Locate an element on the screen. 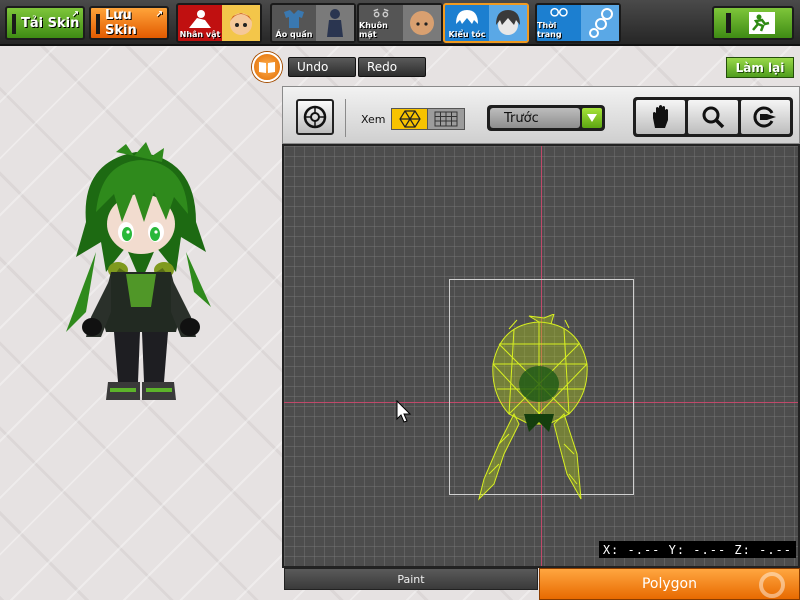 This screenshot has height=600, width=800. mouse-cursor-icon is located at coordinates (404, 411).